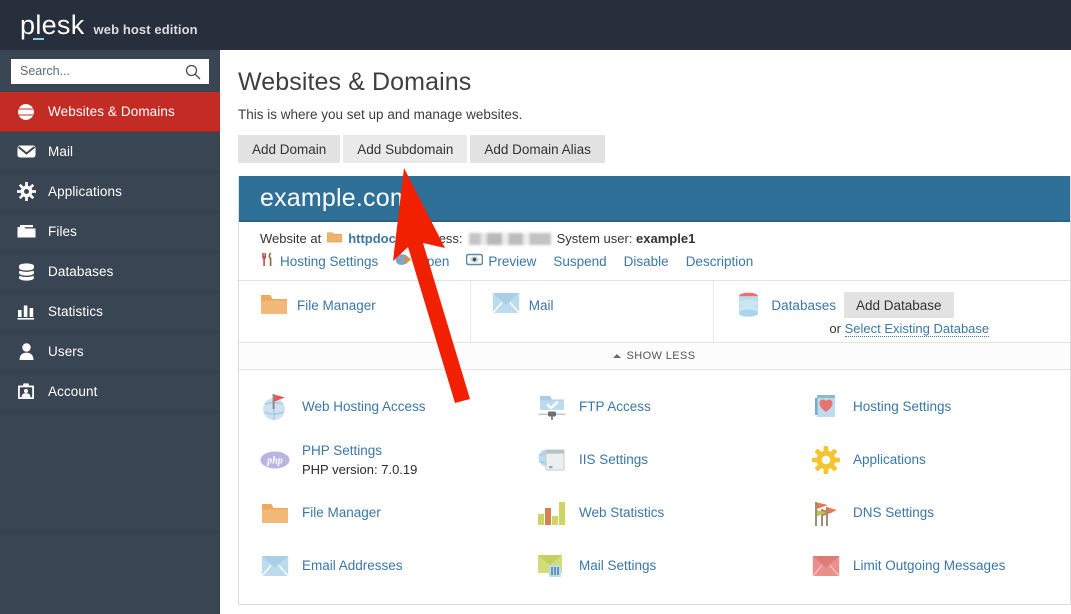 The height and width of the screenshot is (614, 1071). What do you see at coordinates (388, 406) in the screenshot?
I see `web-hosting-access-link: Web Hosting Access` at bounding box center [388, 406].